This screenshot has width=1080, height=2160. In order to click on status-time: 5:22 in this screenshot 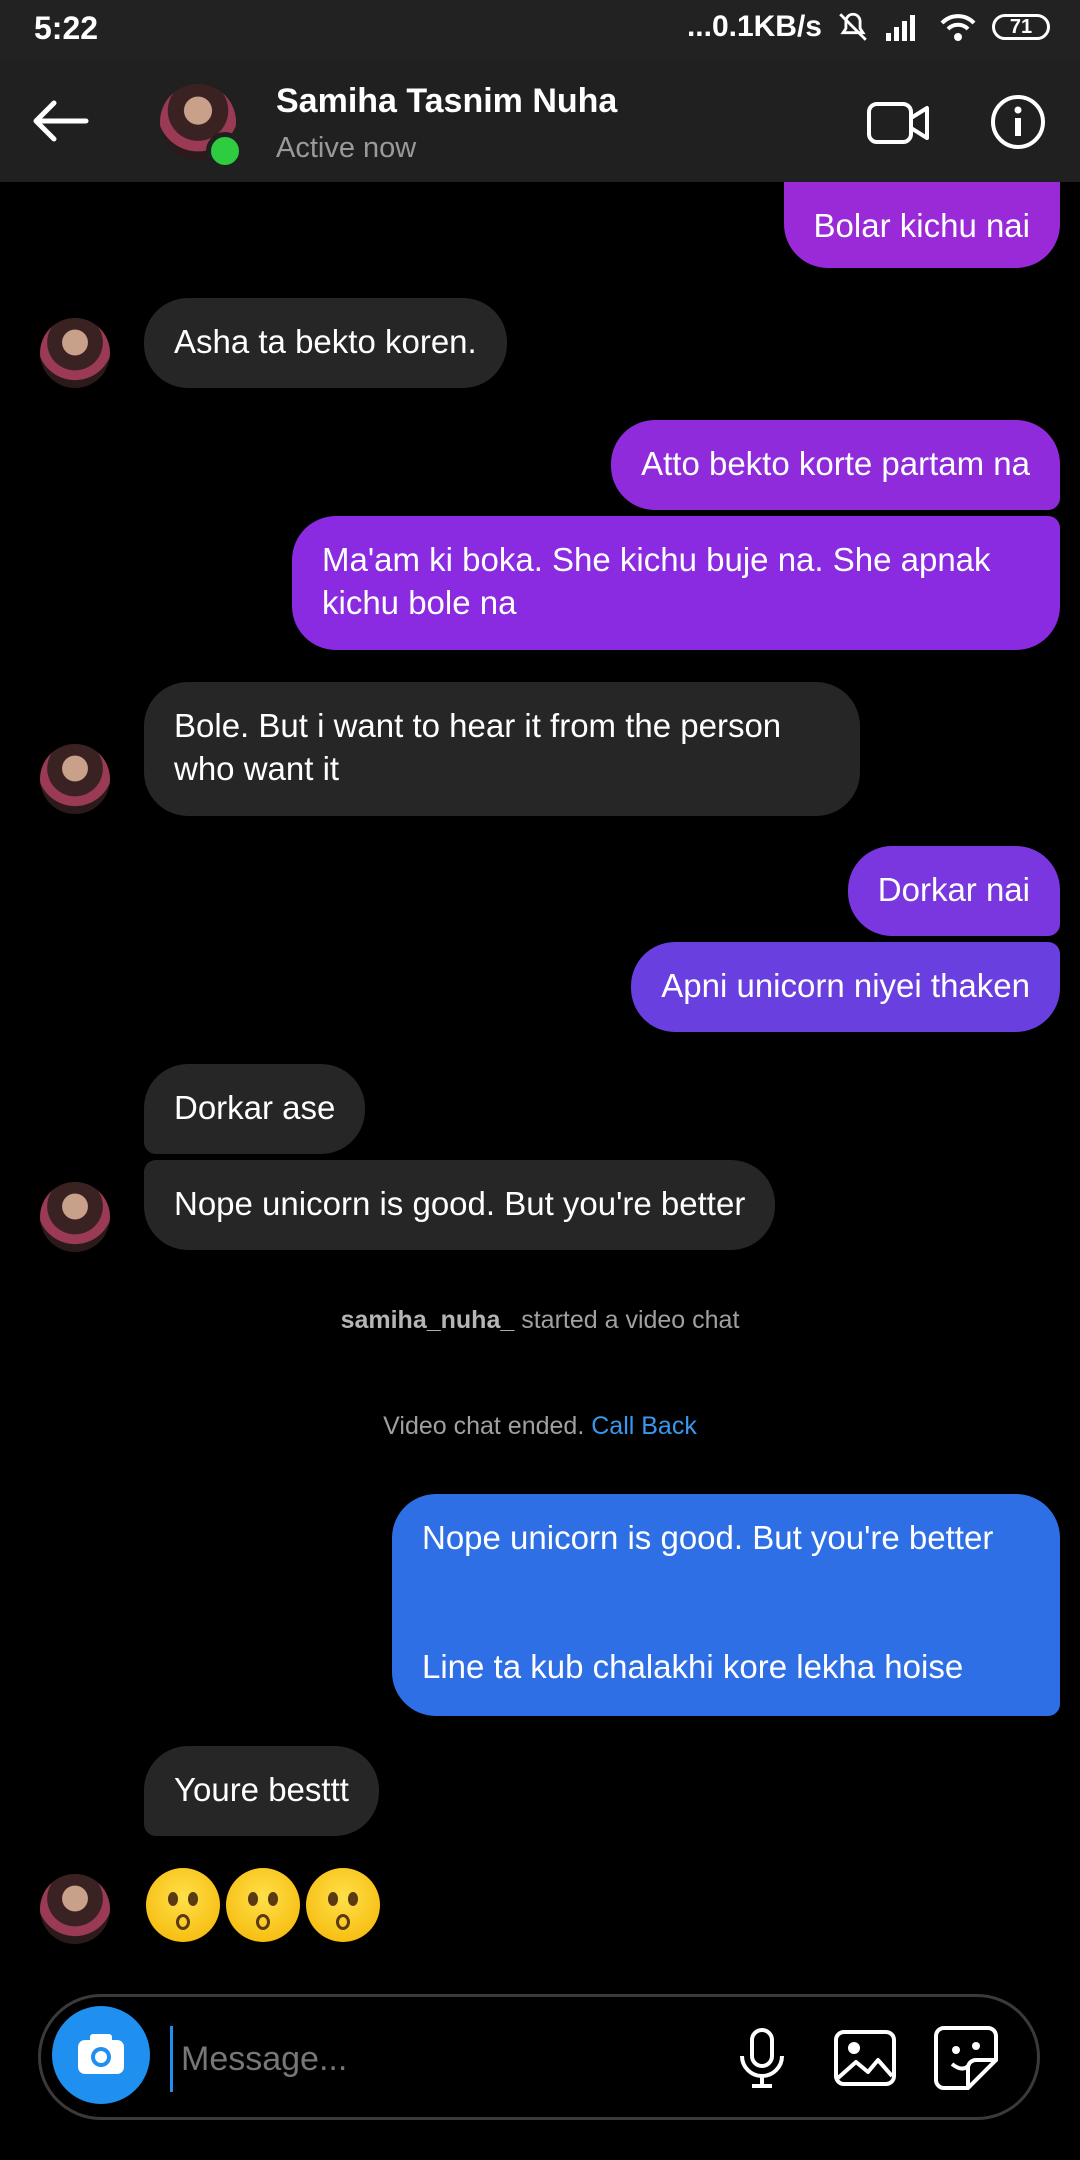, I will do `click(66, 28)`.